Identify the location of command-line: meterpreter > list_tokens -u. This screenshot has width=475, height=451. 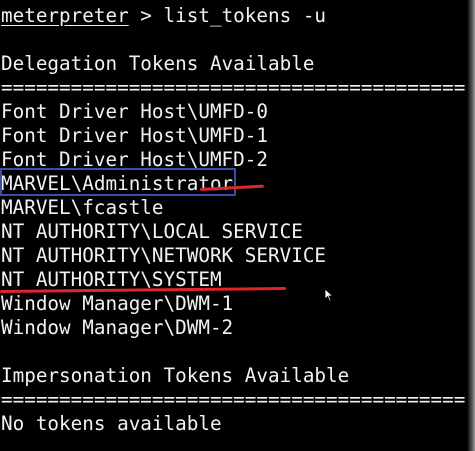
(163, 16).